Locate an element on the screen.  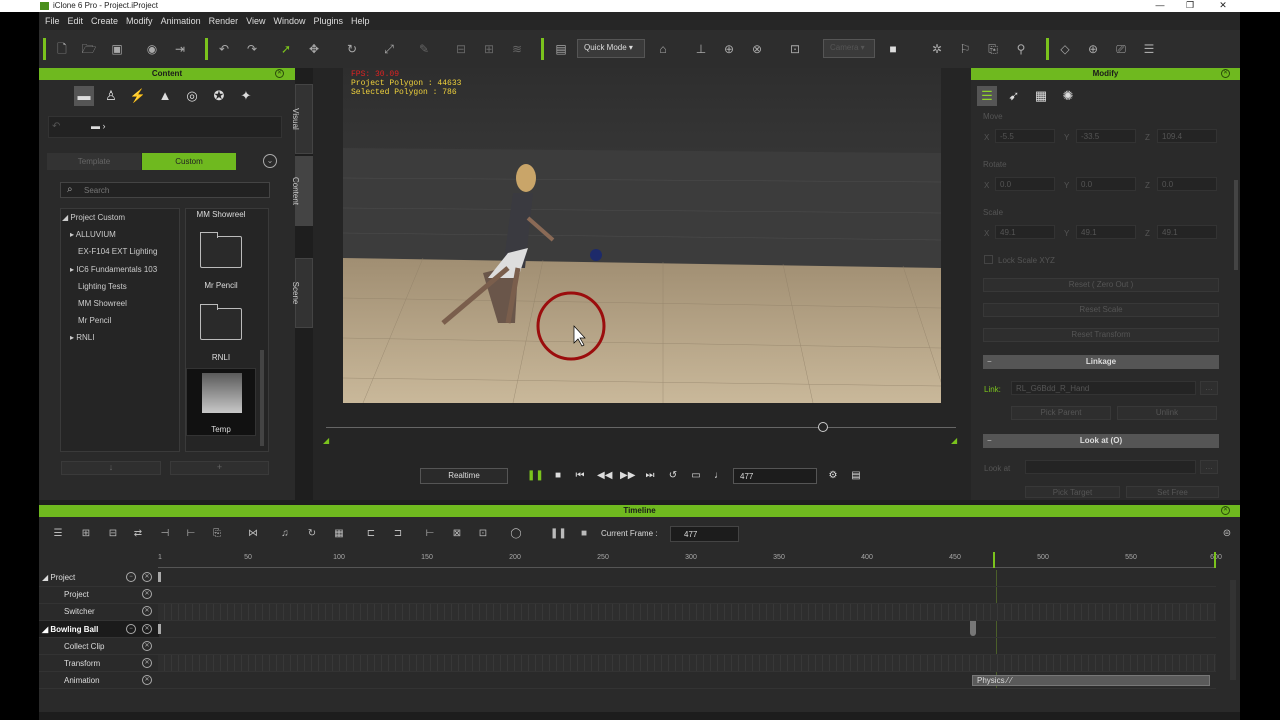
keyboard-icon: ▤ is located at coordinates (856, 476).